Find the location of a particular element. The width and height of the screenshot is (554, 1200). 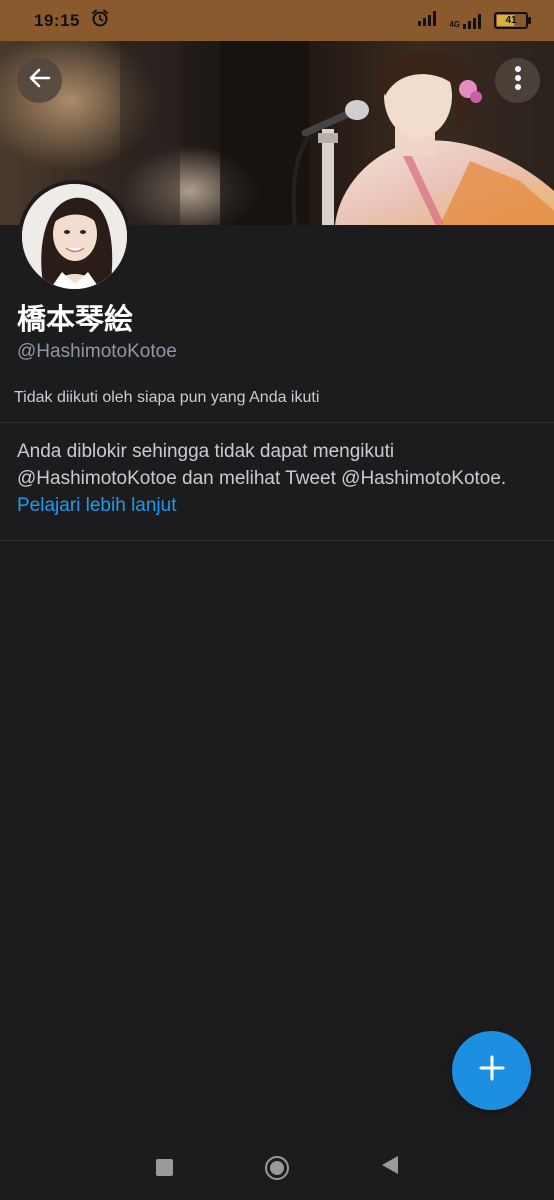

back-triangle-icon is located at coordinates (390, 1167).